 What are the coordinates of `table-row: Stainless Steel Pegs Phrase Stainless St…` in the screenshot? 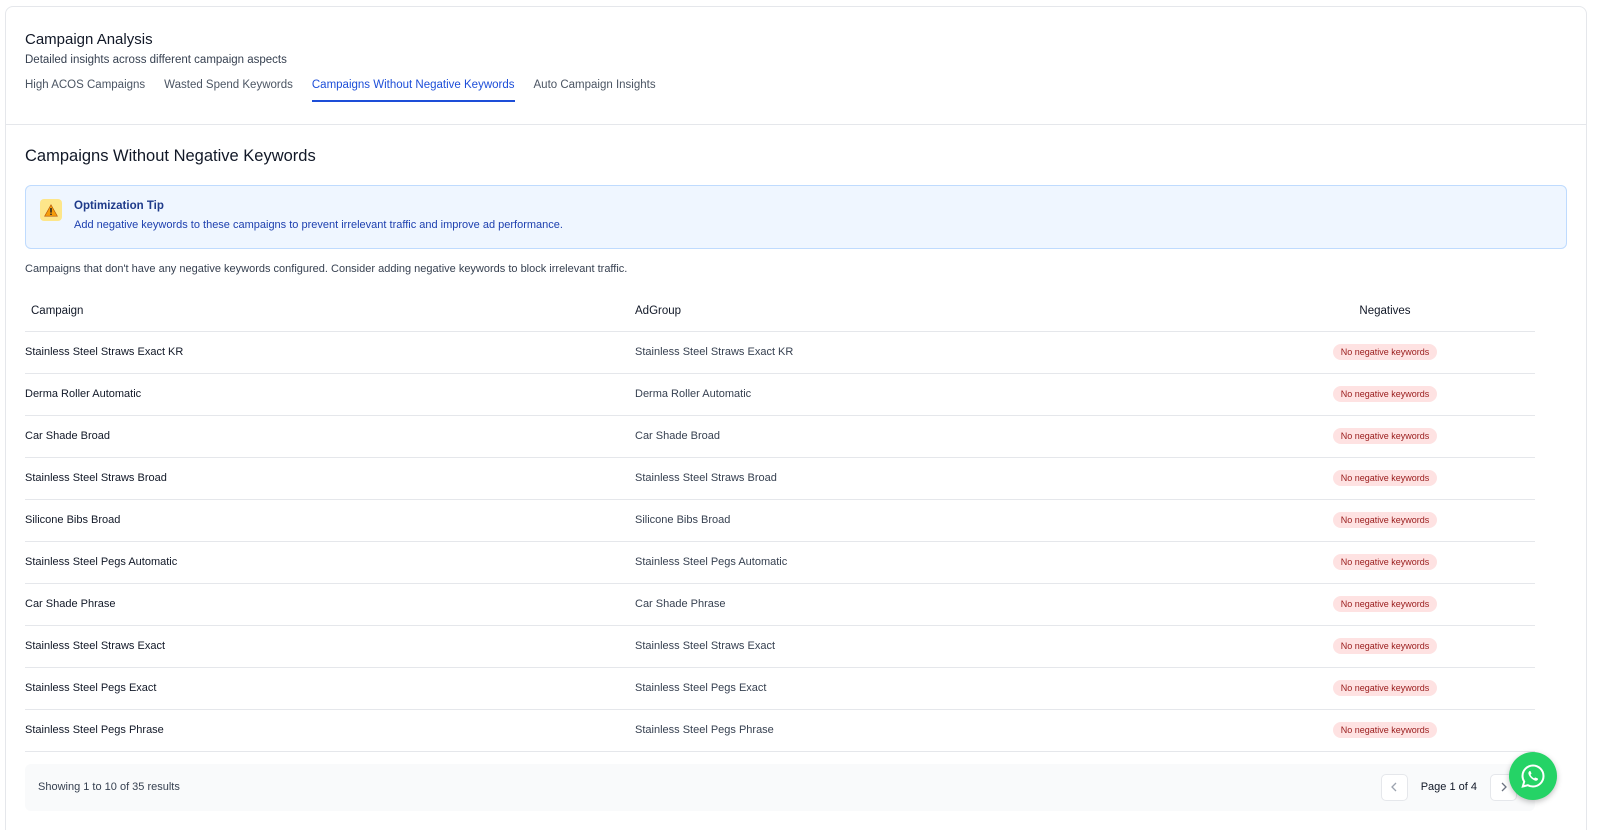 It's located at (780, 730).